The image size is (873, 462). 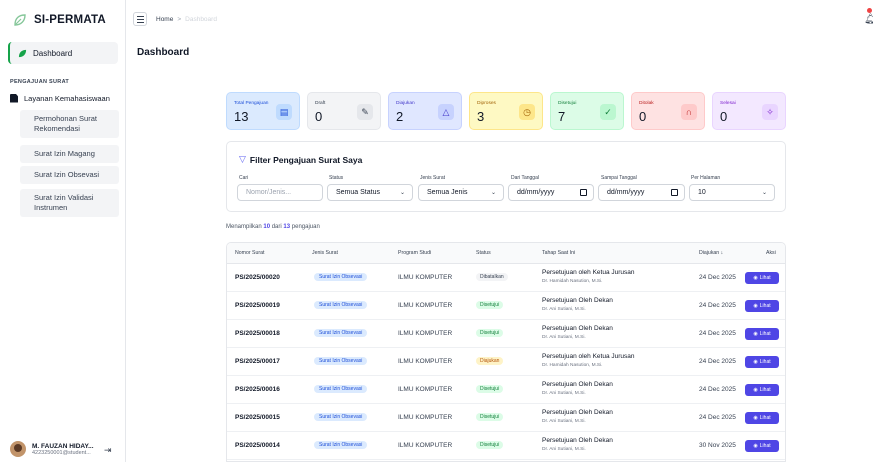 What do you see at coordinates (732, 192) in the screenshot?
I see `per-halaman-select: 10 ⌄` at bounding box center [732, 192].